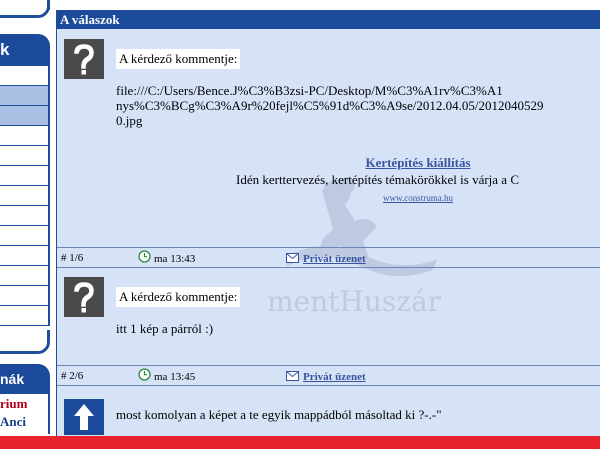  I want to click on sidebar-box2-body: rium Anci, so click(25, 414).